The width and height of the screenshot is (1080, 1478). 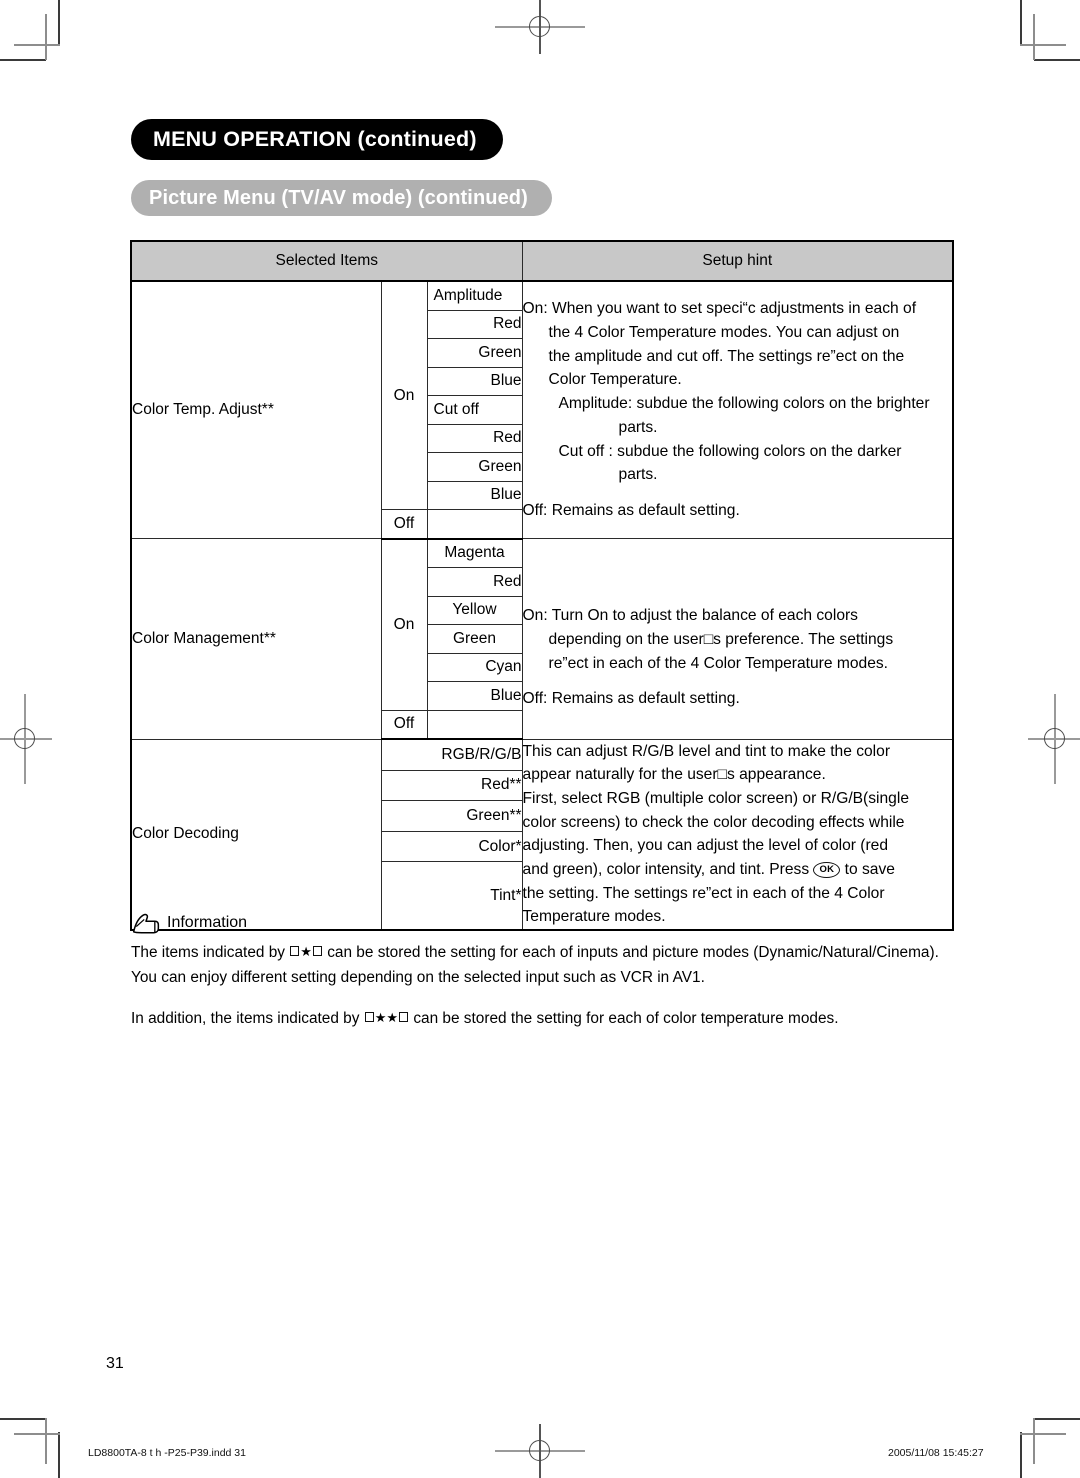 What do you see at coordinates (245, 1018) in the screenshot?
I see `info-text-a: In addition, the items indicated by` at bounding box center [245, 1018].